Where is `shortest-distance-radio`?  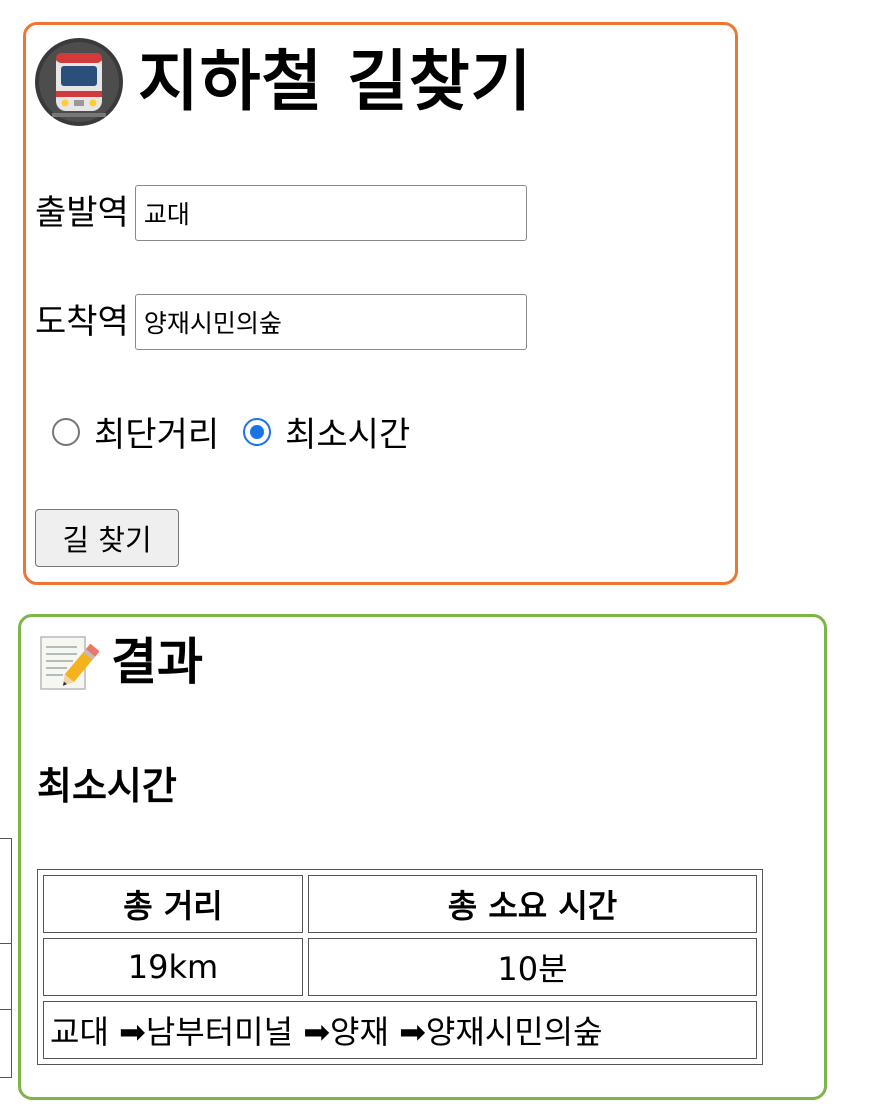
shortest-distance-radio is located at coordinates (66, 431).